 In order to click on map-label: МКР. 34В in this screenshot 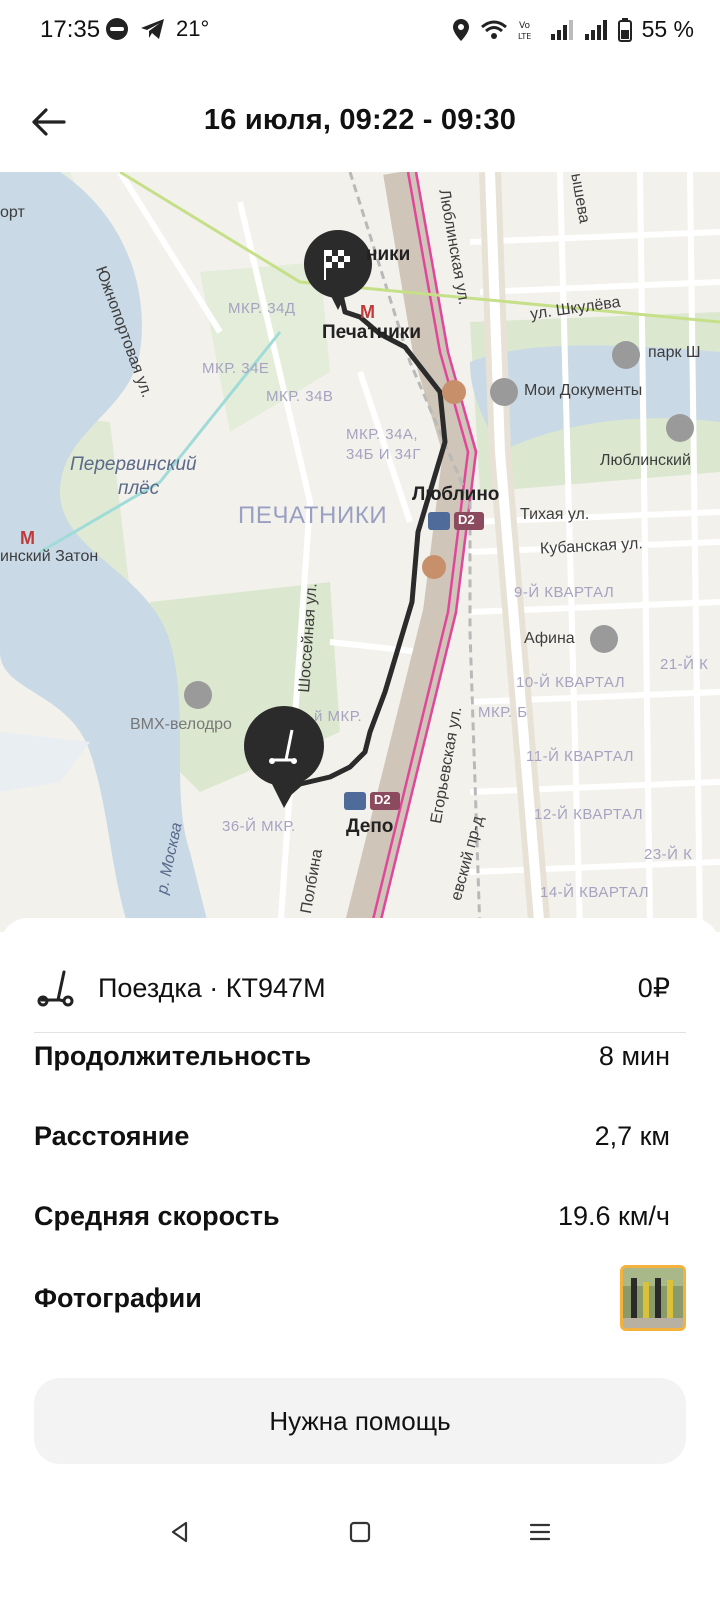, I will do `click(300, 396)`.